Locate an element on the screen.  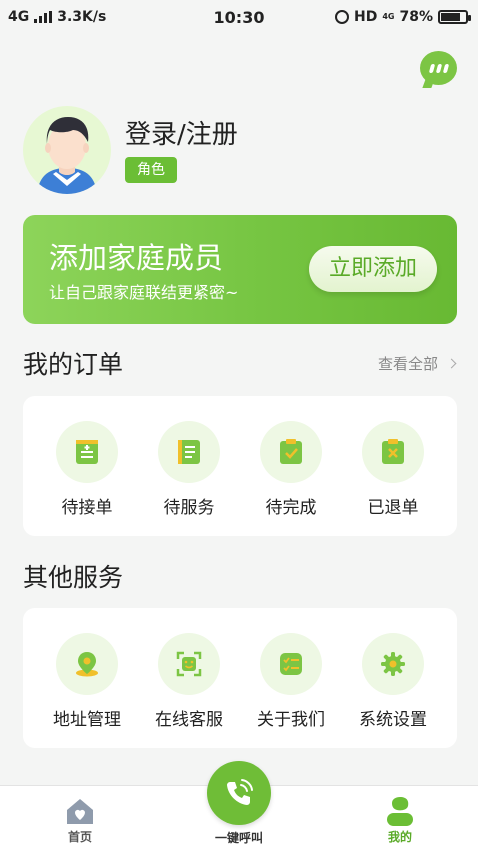
phone-call-icon is located at coordinates (240, 792).